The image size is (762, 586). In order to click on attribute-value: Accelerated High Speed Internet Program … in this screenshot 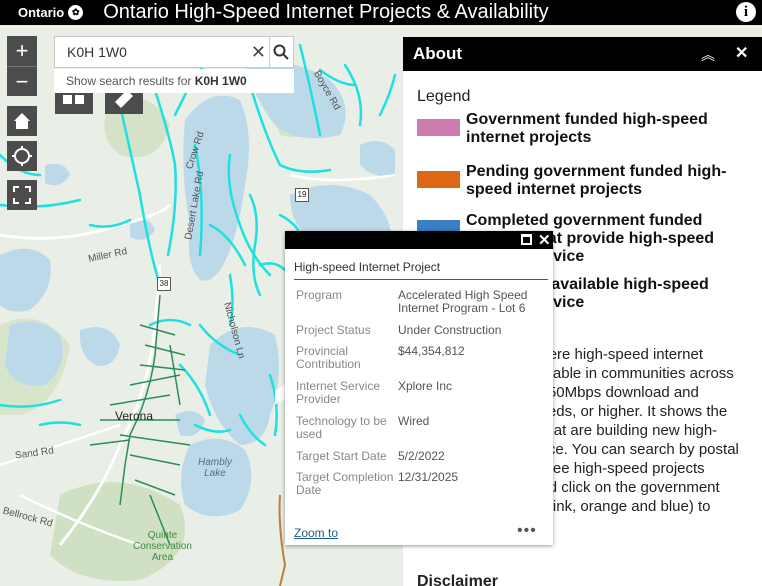, I will do `click(463, 301)`.